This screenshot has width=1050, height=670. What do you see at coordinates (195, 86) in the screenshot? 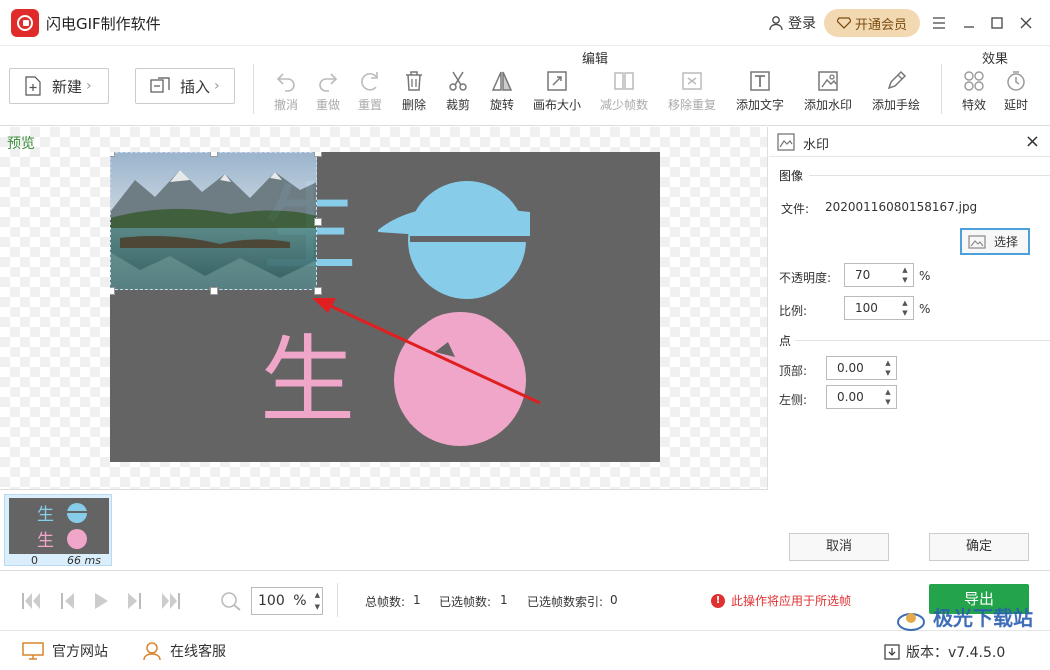
I see `insert-label: 插入` at bounding box center [195, 86].